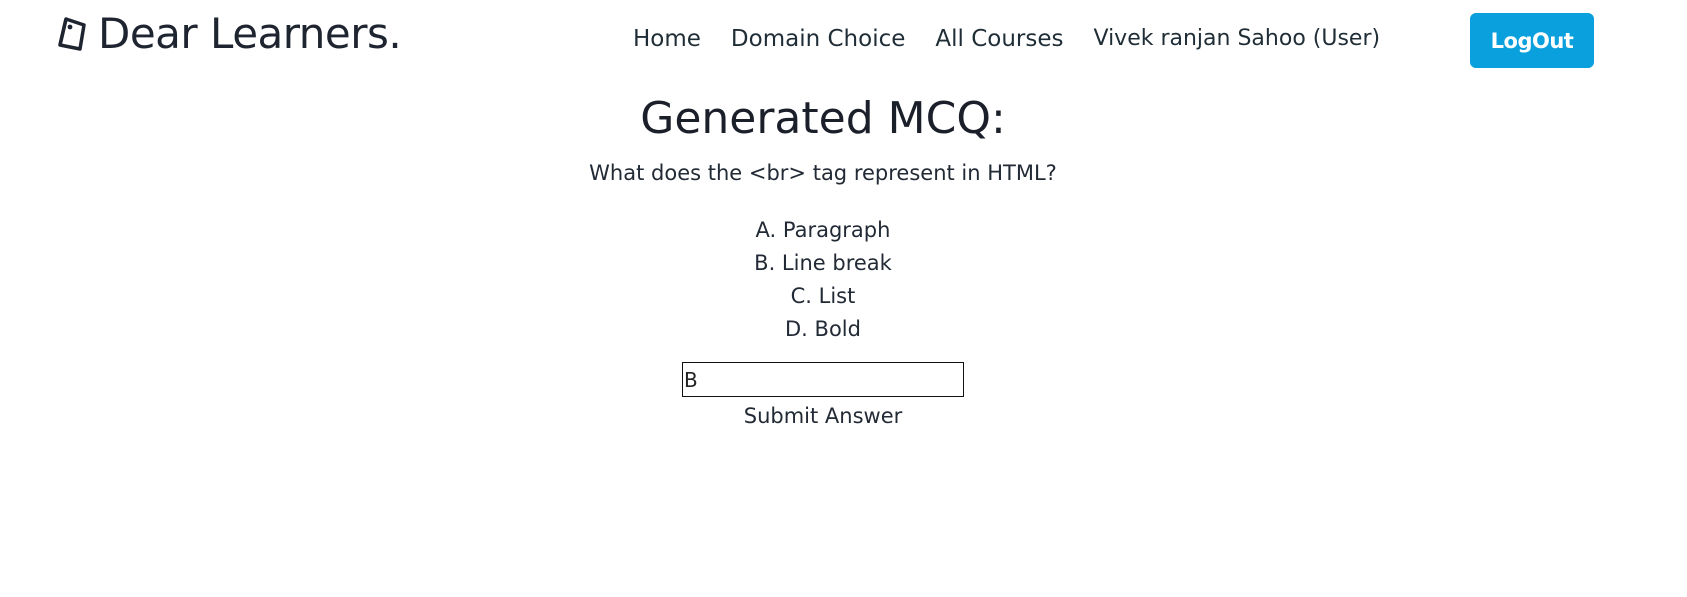 The image size is (1687, 597). What do you see at coordinates (823, 416) in the screenshot?
I see `submit-answer-button: Submit Answer` at bounding box center [823, 416].